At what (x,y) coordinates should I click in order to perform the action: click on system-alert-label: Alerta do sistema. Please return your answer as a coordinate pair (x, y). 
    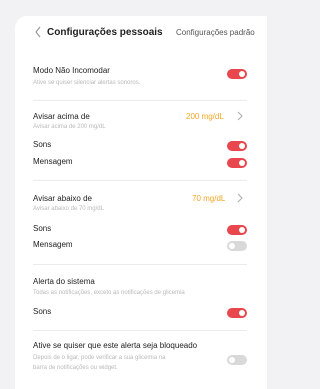
    Looking at the image, I should click on (64, 281).